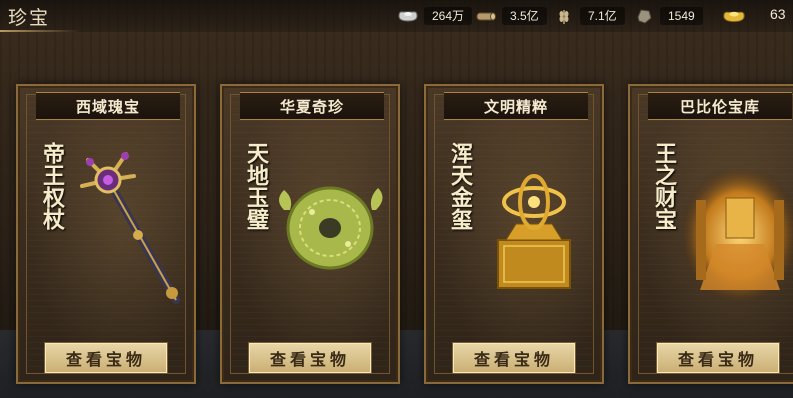 The image size is (793, 398). Describe the element at coordinates (644, 16) in the screenshot. I see `stone-icon` at that location.